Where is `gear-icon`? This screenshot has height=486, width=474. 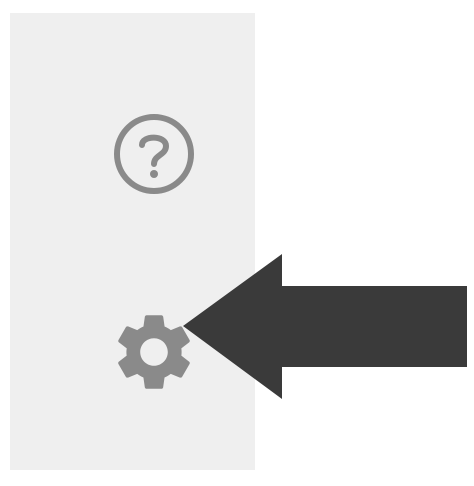
gear-icon is located at coordinates (154, 352).